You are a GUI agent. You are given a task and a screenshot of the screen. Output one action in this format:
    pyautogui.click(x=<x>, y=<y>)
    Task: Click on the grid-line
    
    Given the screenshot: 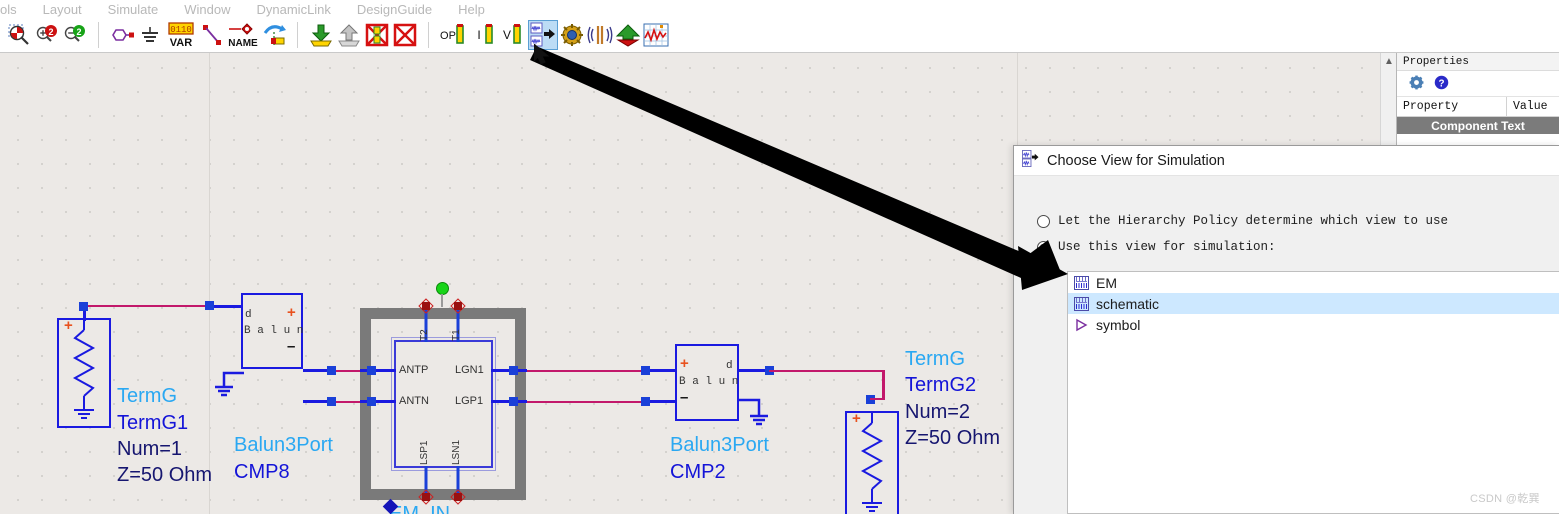 What is the action you would take?
    pyautogui.click(x=209, y=283)
    